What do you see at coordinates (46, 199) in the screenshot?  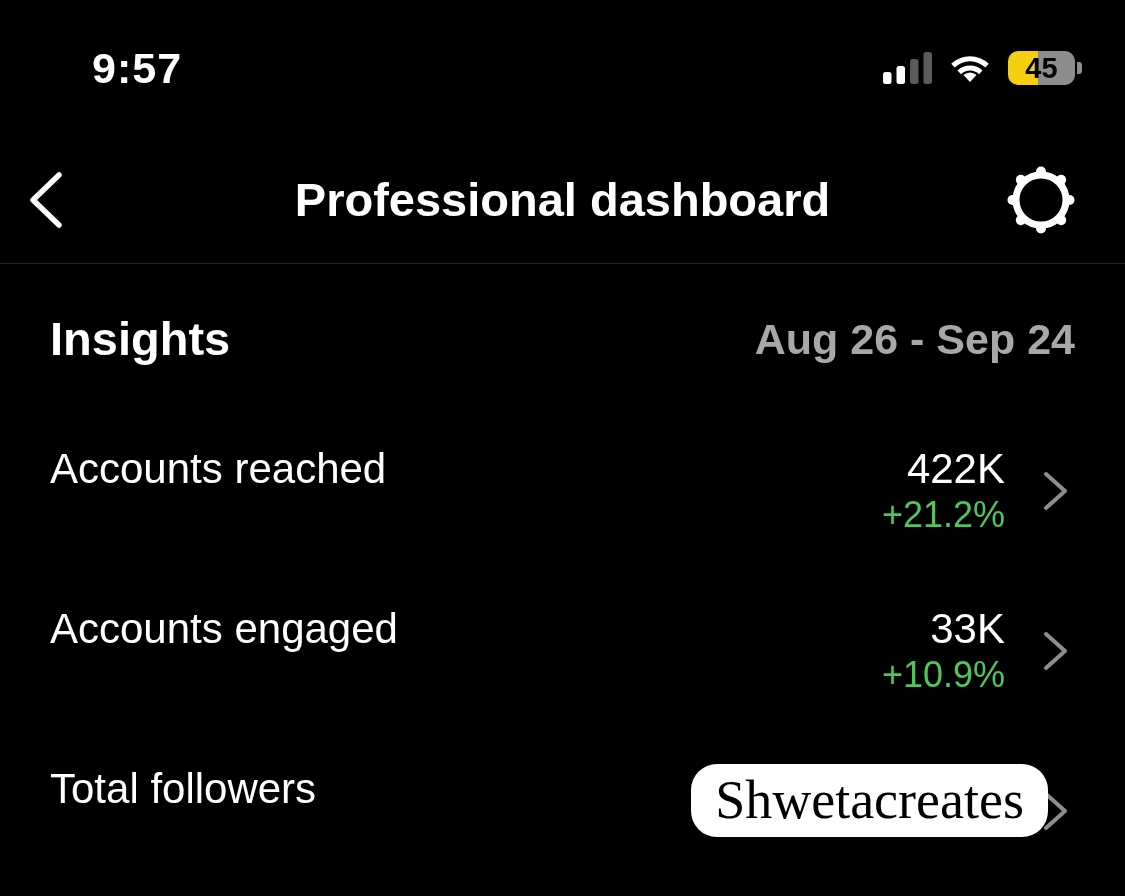 I see `back-icon` at bounding box center [46, 199].